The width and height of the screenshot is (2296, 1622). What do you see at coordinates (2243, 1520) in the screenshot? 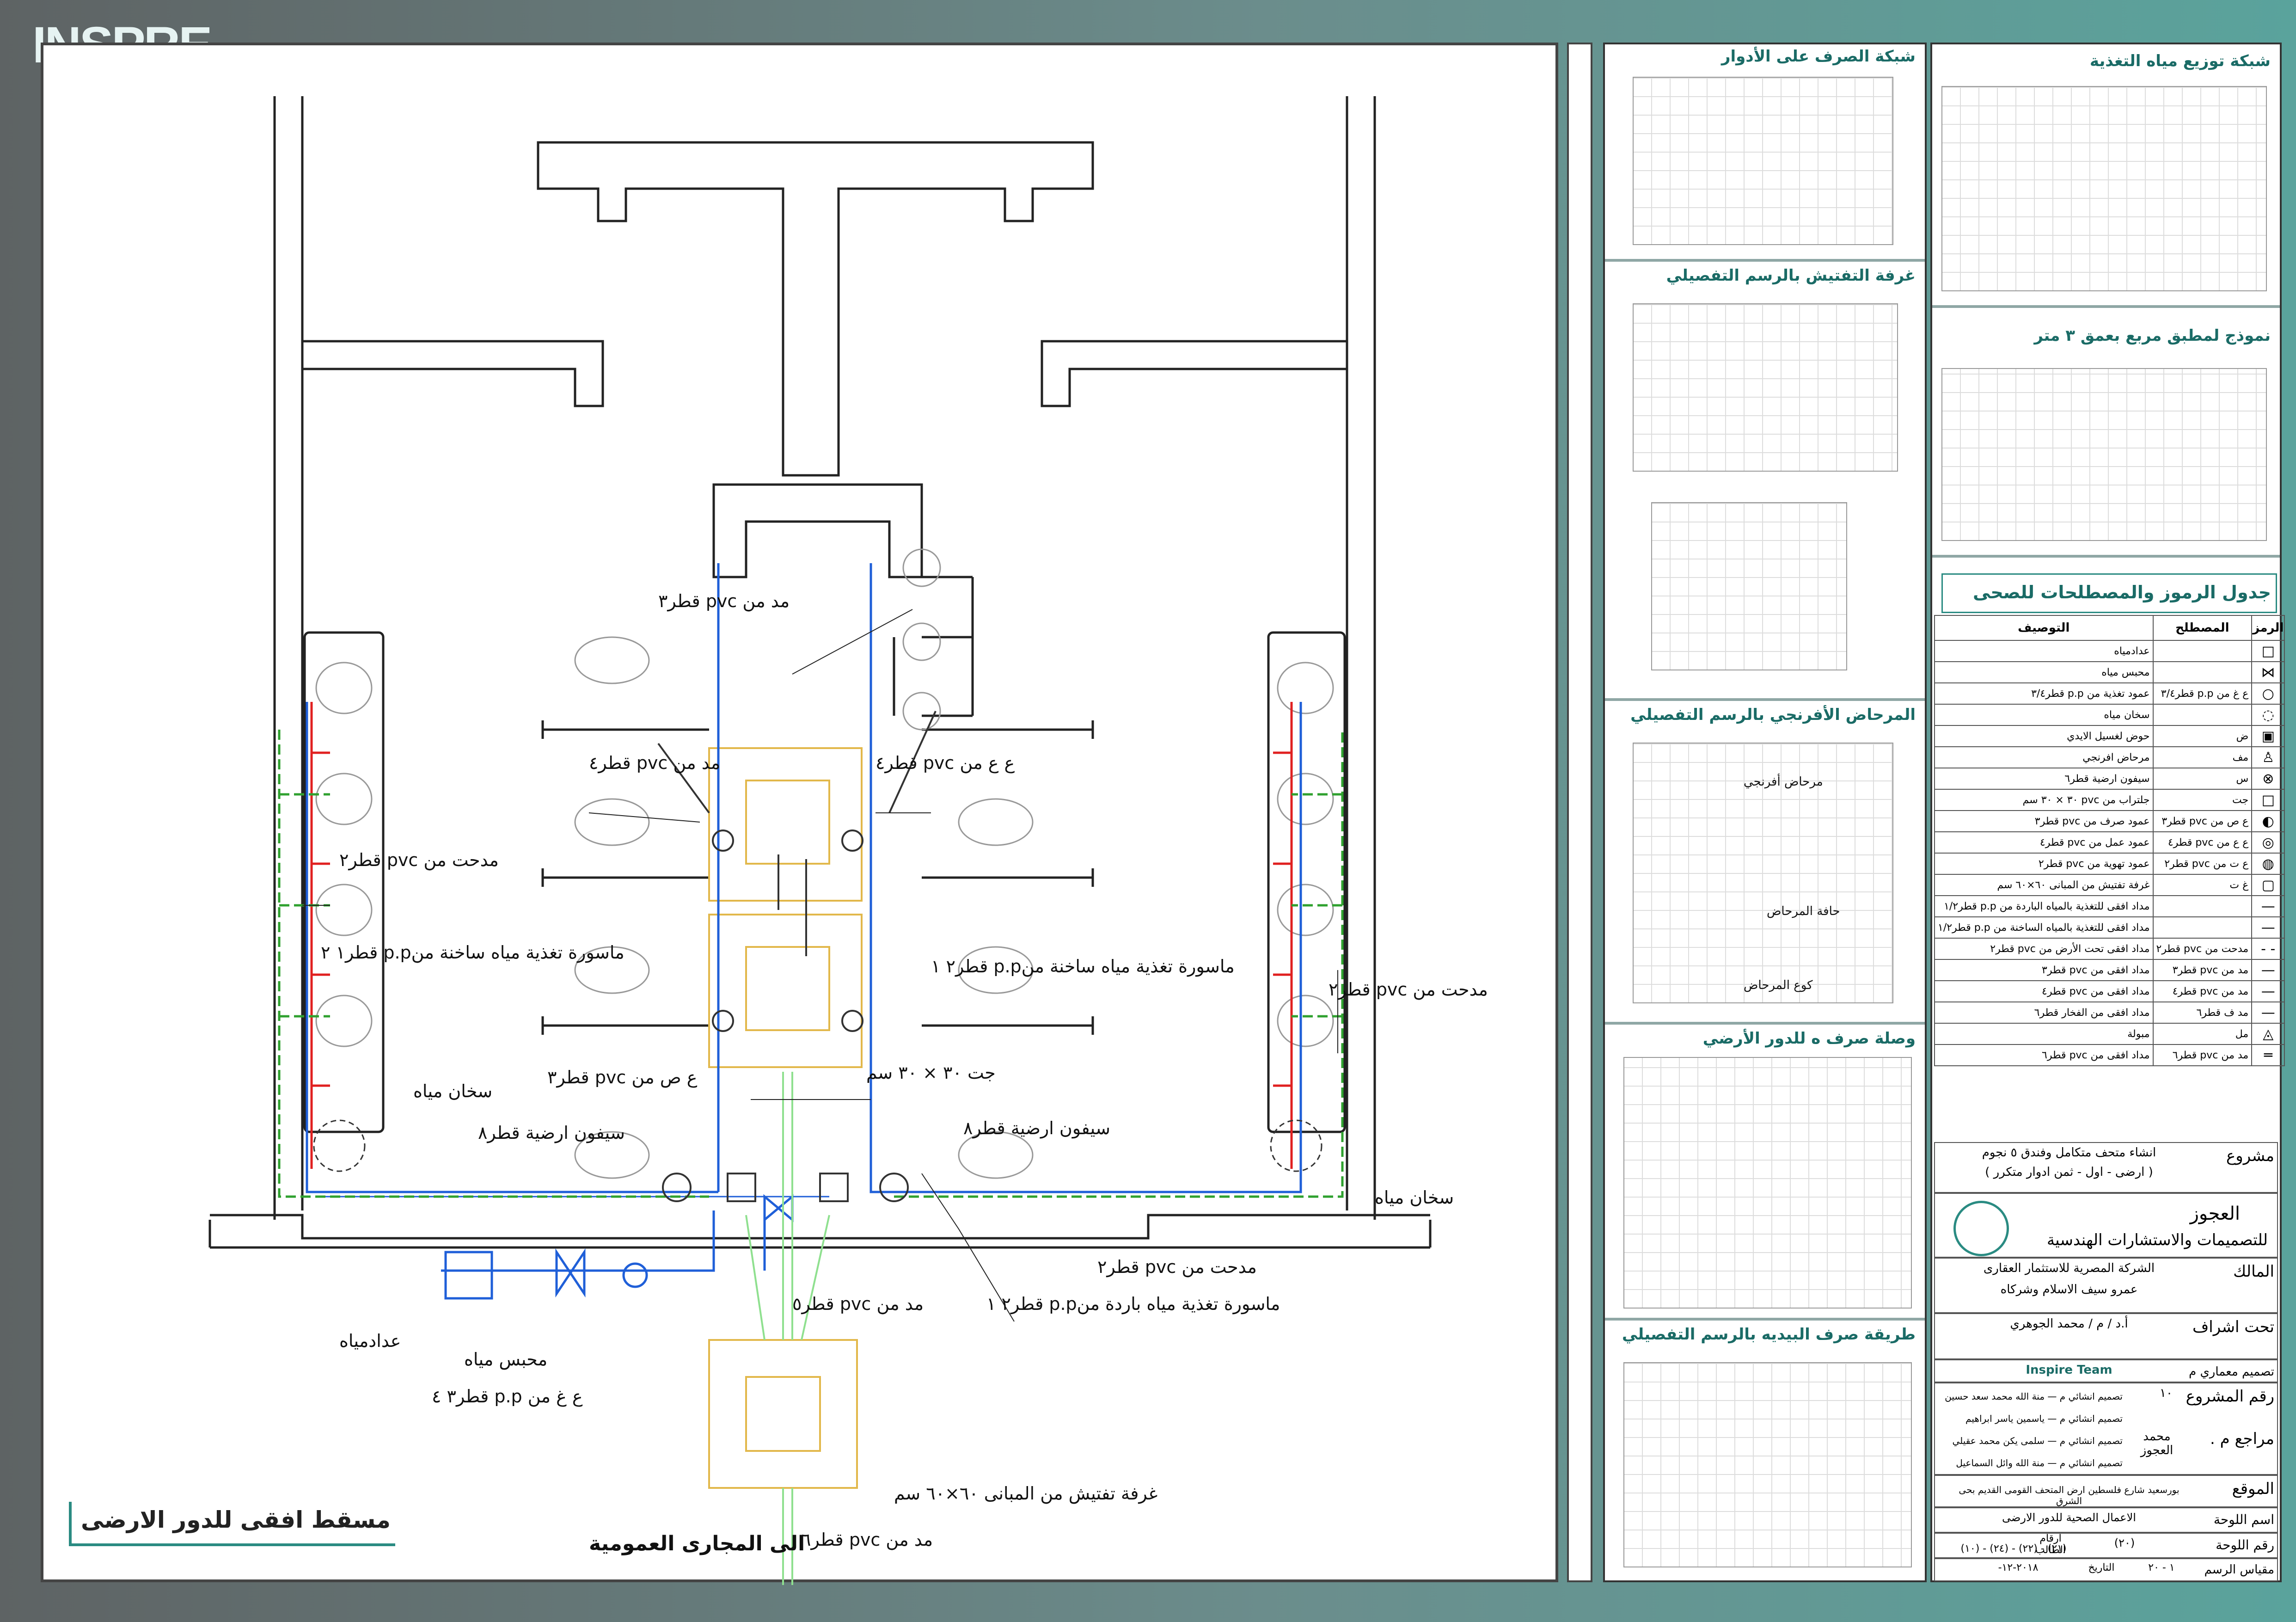
I see `tb-label: اسم اللوحة` at bounding box center [2243, 1520].